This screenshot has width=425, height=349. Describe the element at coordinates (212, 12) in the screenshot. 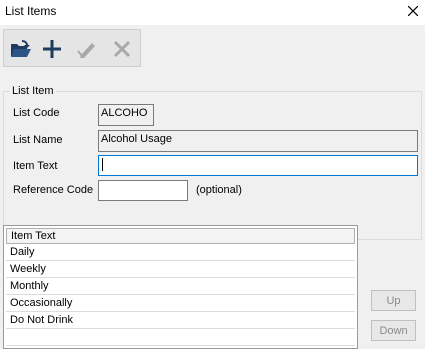

I see `title-bar: List Items` at that location.